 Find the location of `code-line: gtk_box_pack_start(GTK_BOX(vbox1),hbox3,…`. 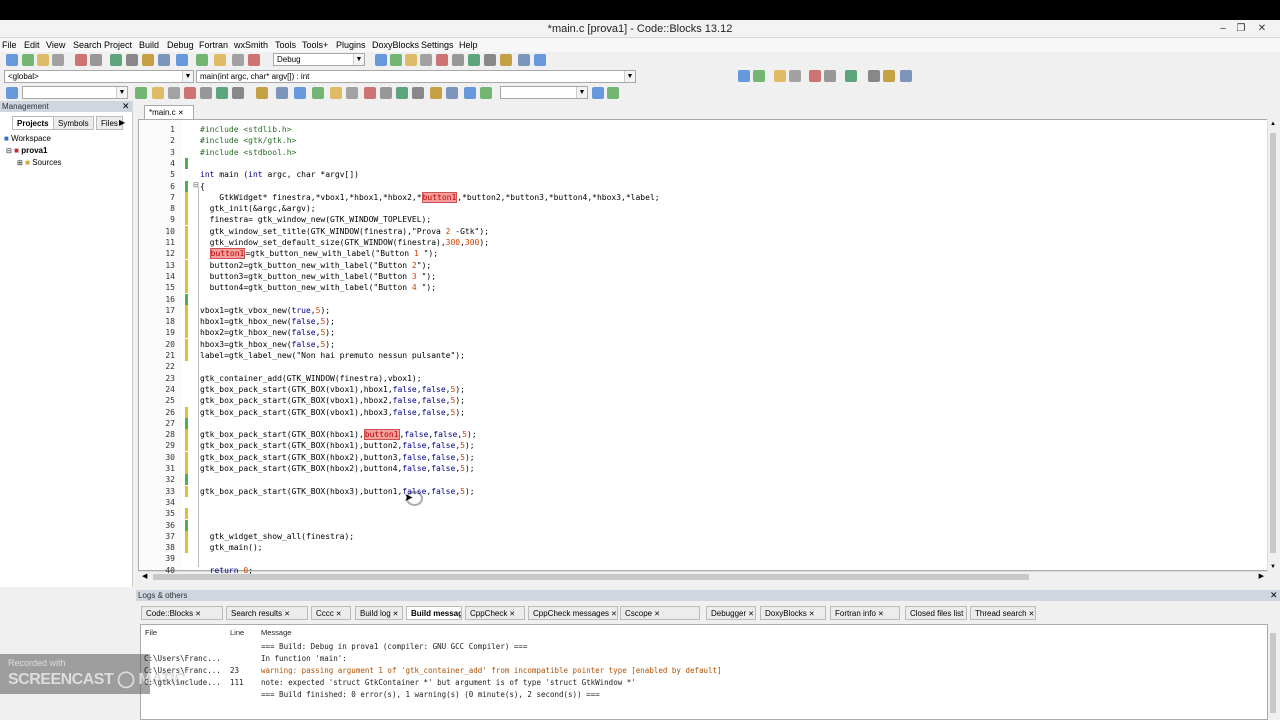

code-line: gtk_box_pack_start(GTK_BOX(vbox1),hbox3,… is located at coordinates (332, 412).